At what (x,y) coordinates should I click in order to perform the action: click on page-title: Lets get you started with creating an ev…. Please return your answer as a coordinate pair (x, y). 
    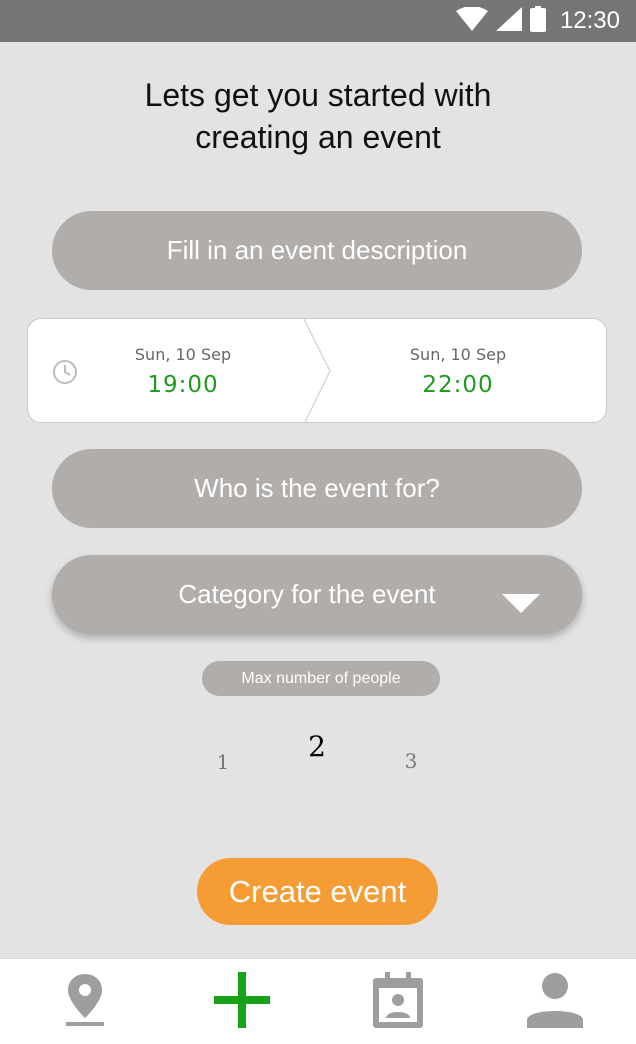
    Looking at the image, I should click on (318, 116).